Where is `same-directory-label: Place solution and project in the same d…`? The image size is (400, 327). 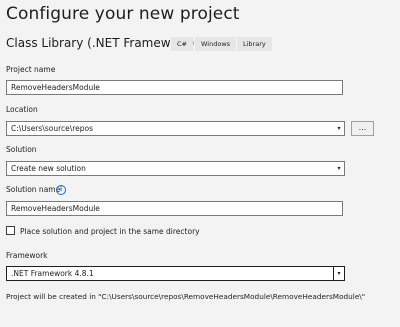
same-directory-label: Place solution and project in the same d… is located at coordinates (110, 231).